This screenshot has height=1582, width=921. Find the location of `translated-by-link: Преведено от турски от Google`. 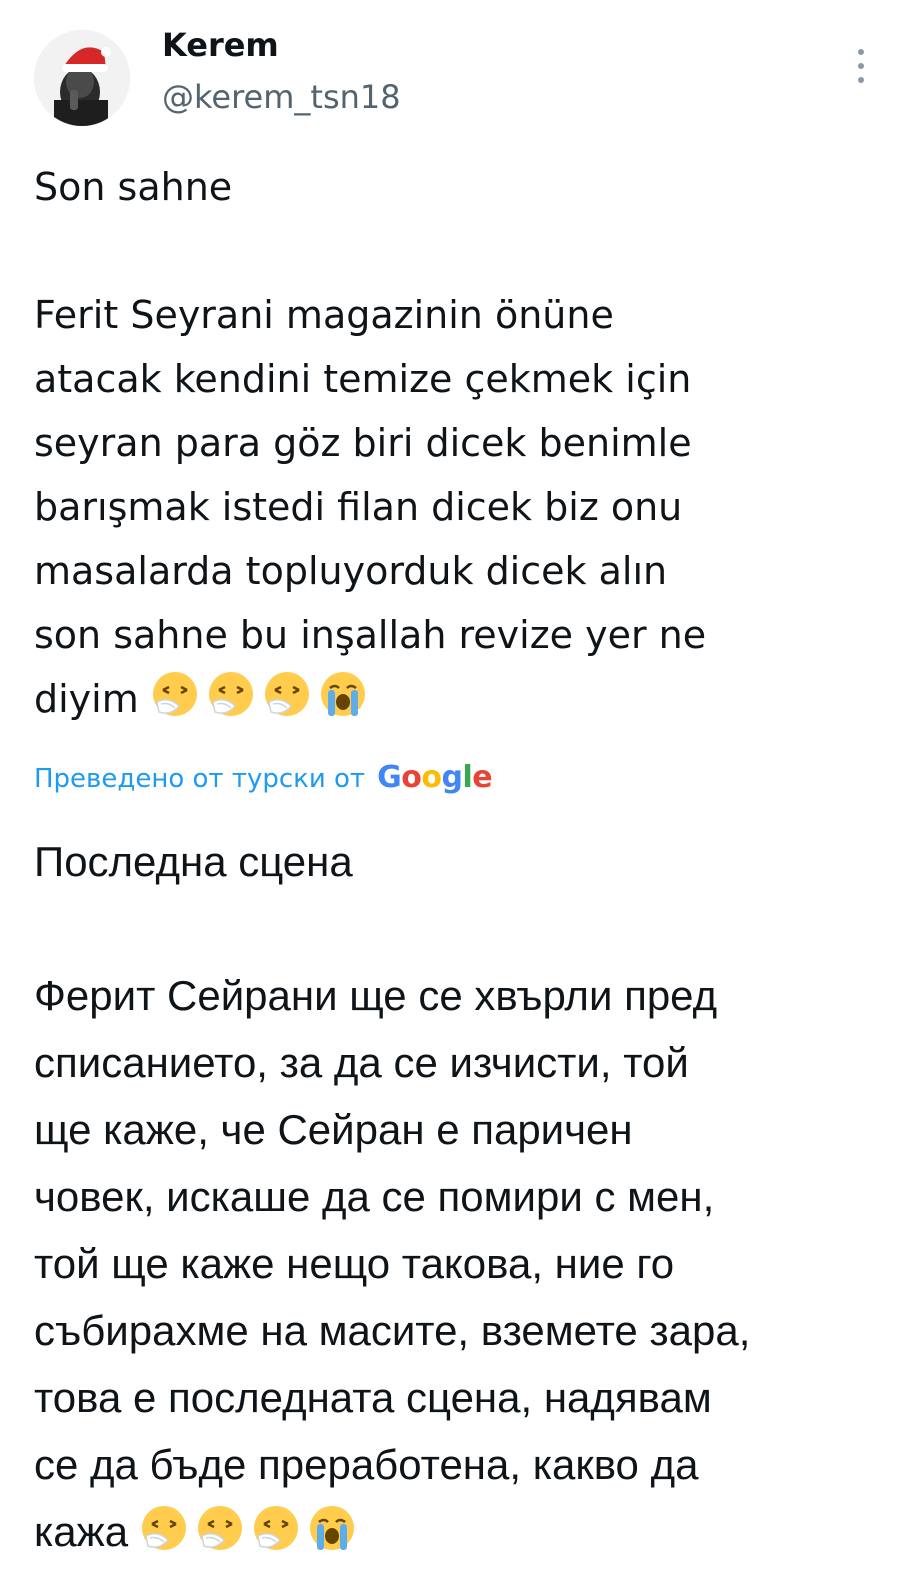

translated-by-link: Преведено от турски от Google is located at coordinates (263, 777).